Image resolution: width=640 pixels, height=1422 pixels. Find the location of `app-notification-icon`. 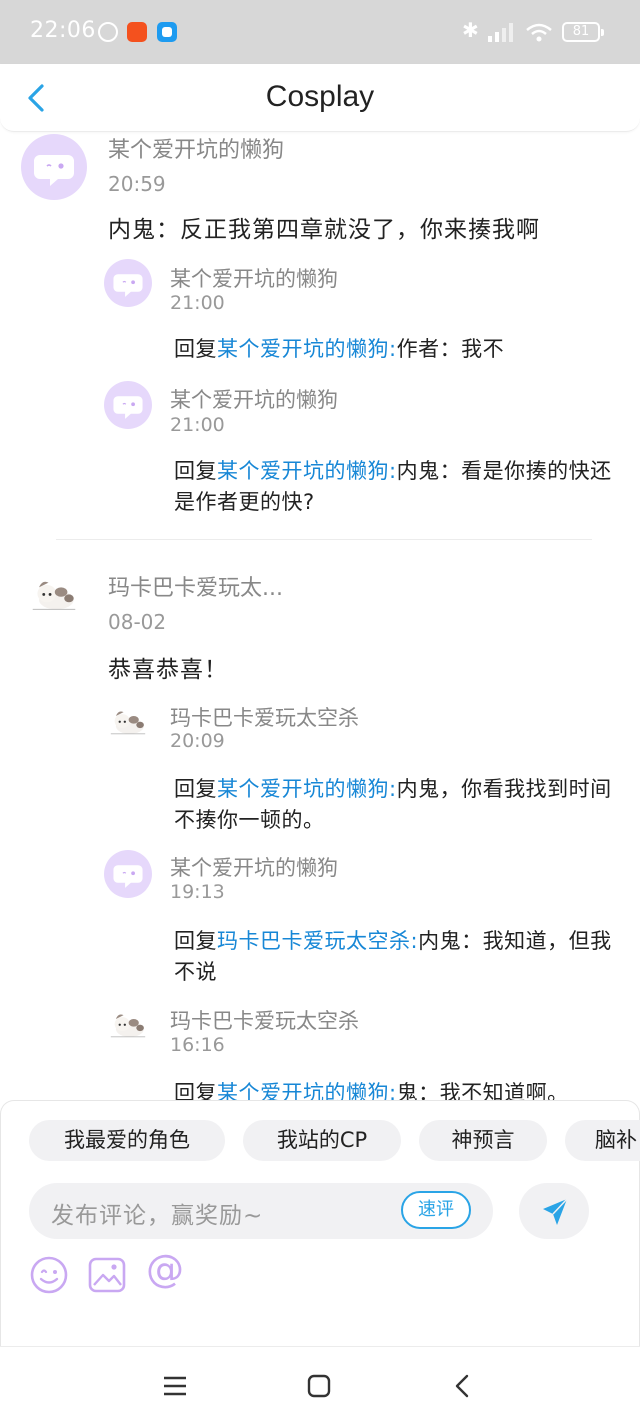

app-notification-icon is located at coordinates (137, 32).